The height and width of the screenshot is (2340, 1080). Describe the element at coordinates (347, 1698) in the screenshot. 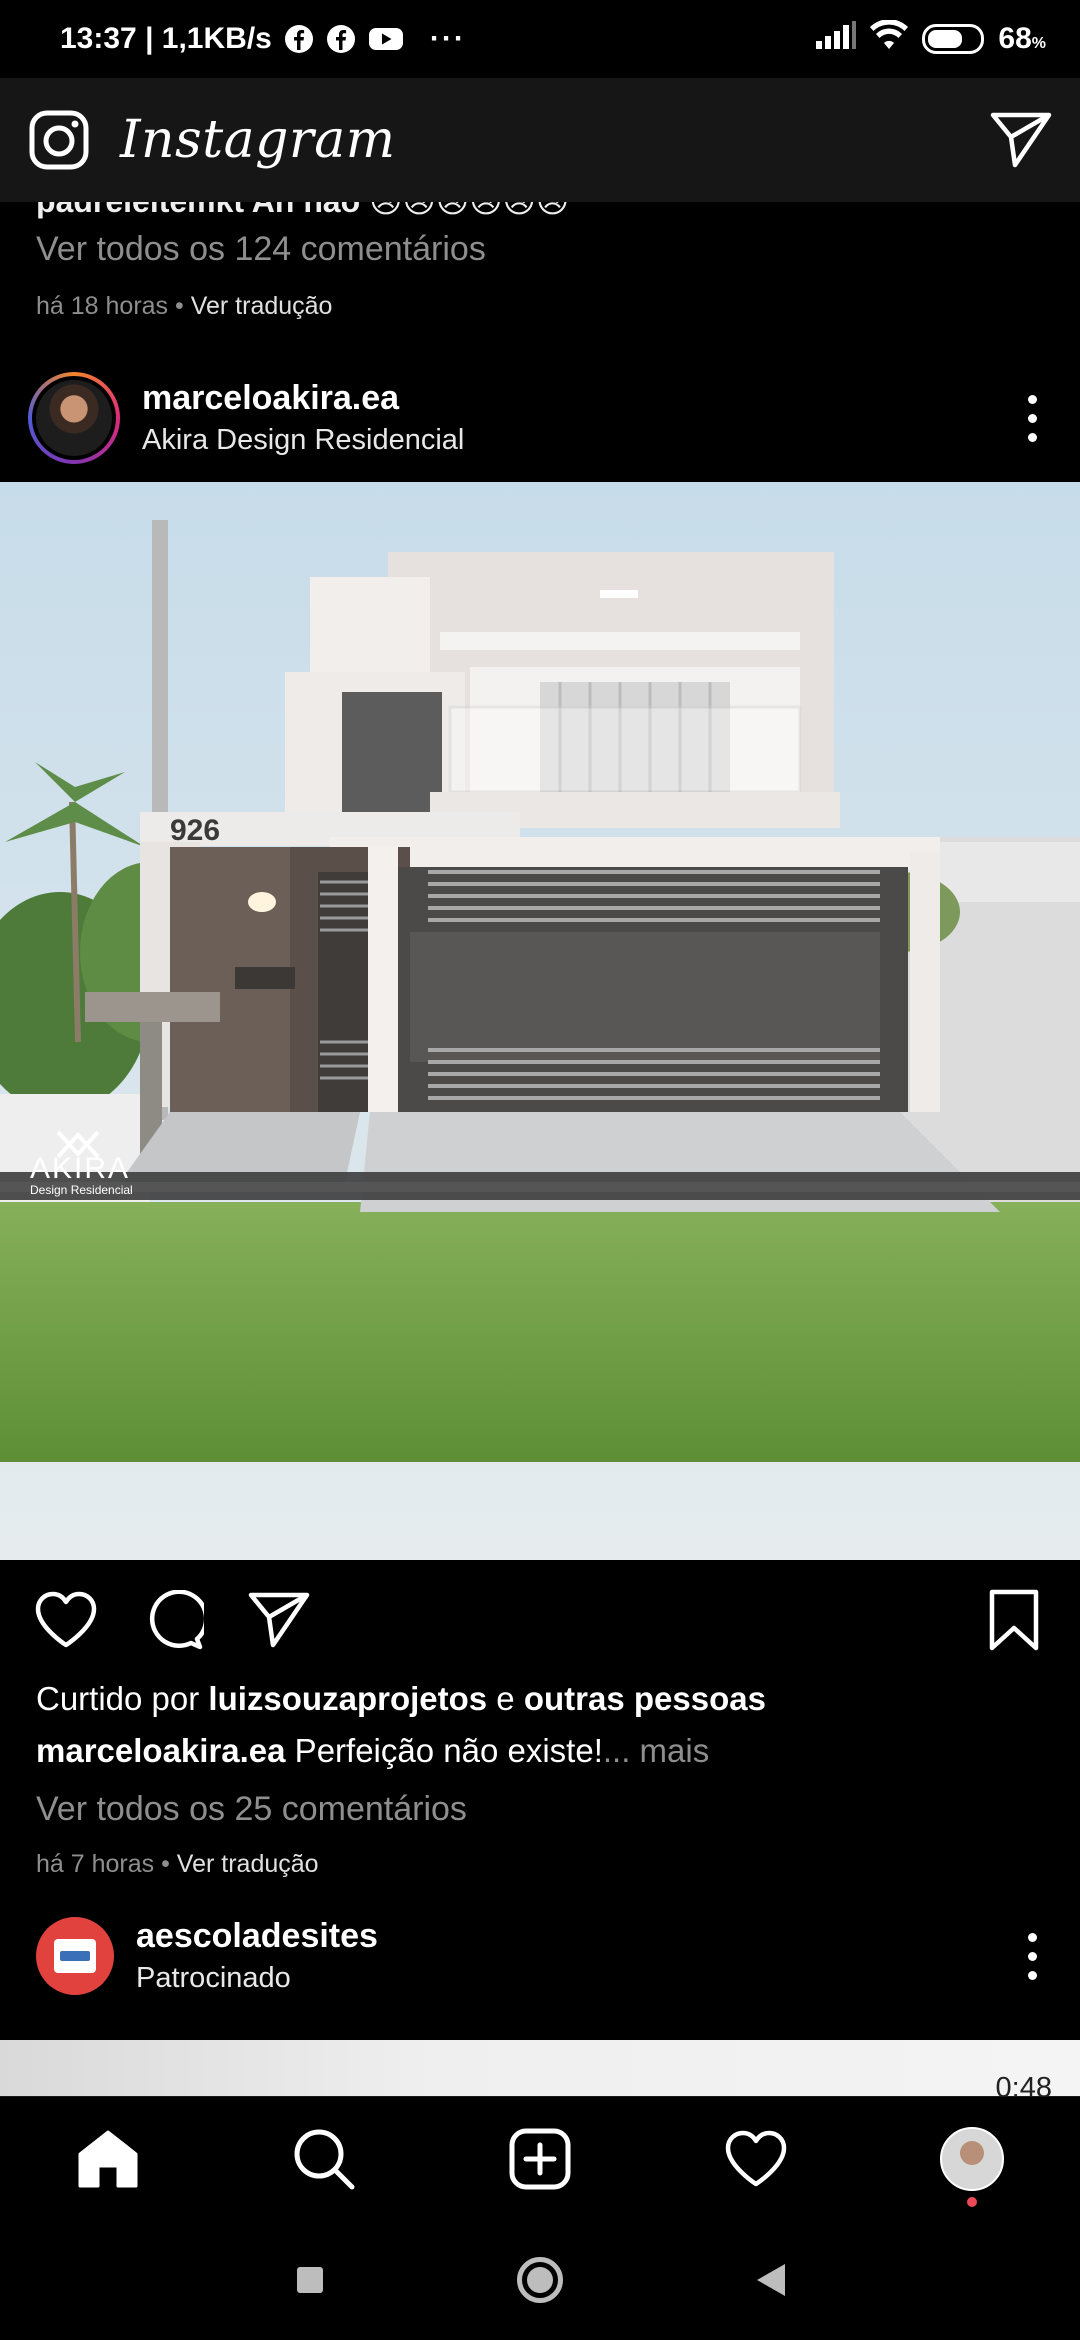

I see `liked-by-user: luizsouzaprojetos` at that location.